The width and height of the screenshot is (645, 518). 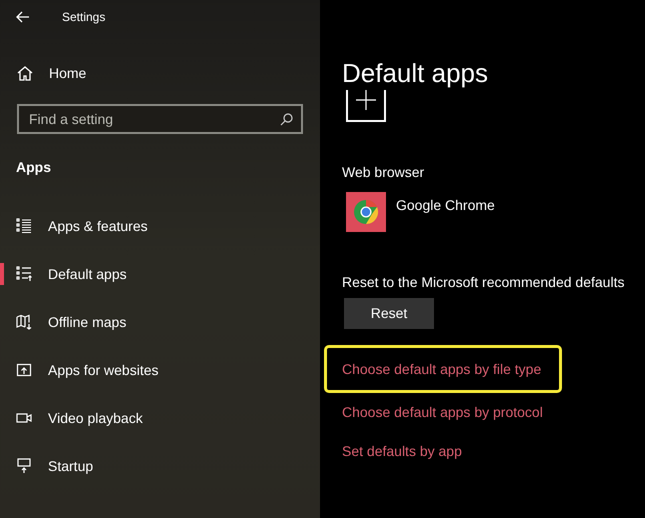 What do you see at coordinates (160, 226) in the screenshot?
I see `nav-item: Apps & features` at bounding box center [160, 226].